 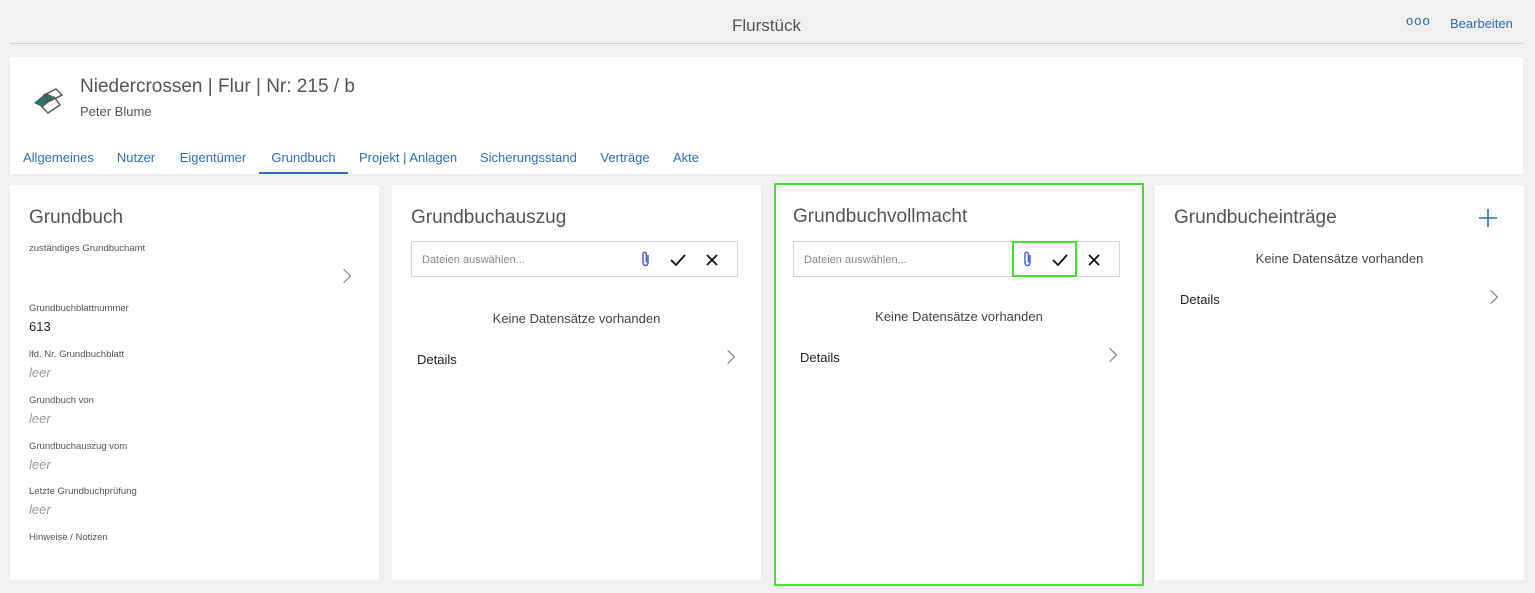 What do you see at coordinates (76, 217) in the screenshot?
I see `card-title: Grundbuch` at bounding box center [76, 217].